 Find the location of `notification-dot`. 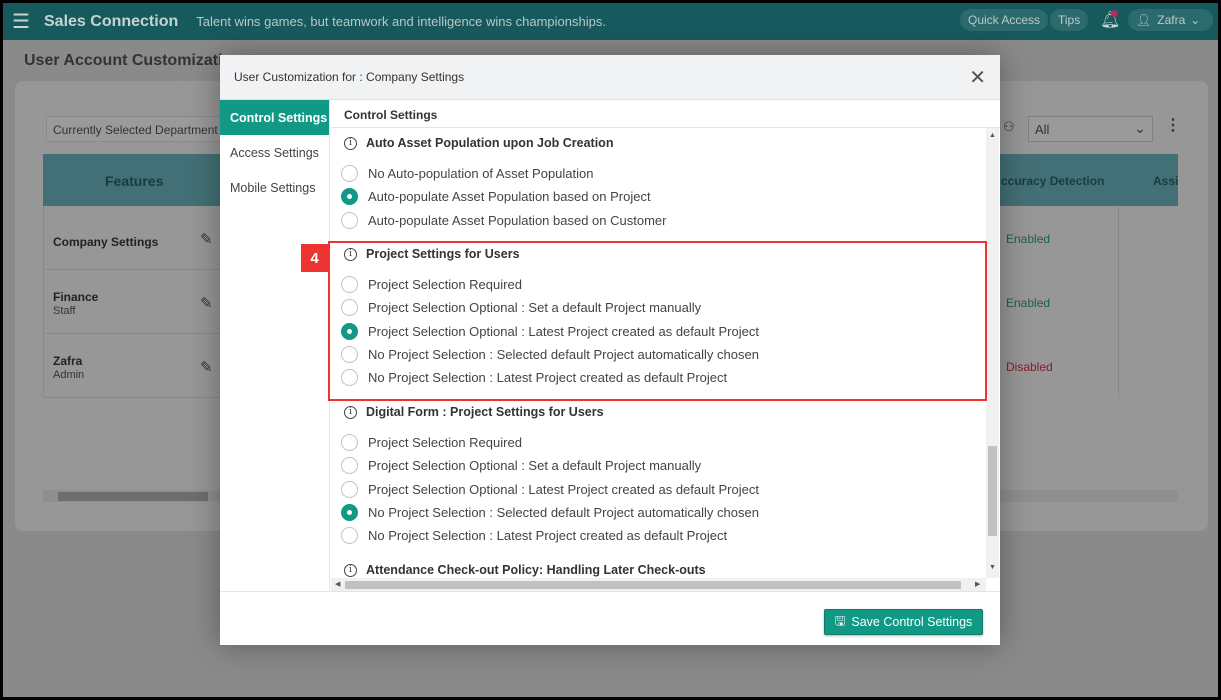

notification-dot is located at coordinates (1114, 13).